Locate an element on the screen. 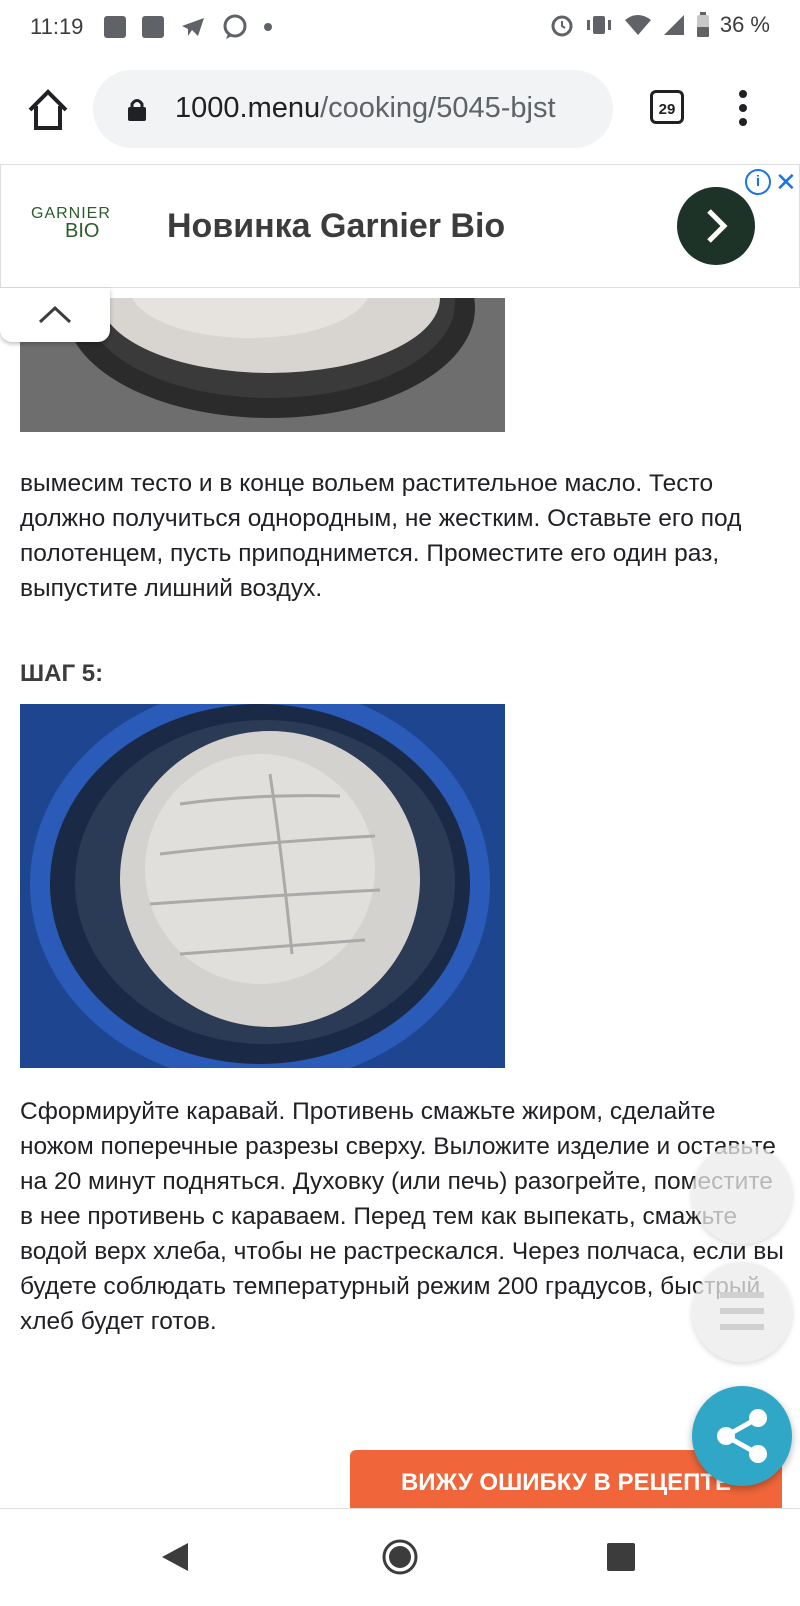 The width and height of the screenshot is (800, 1606). chevron-up-icon is located at coordinates (55, 314).